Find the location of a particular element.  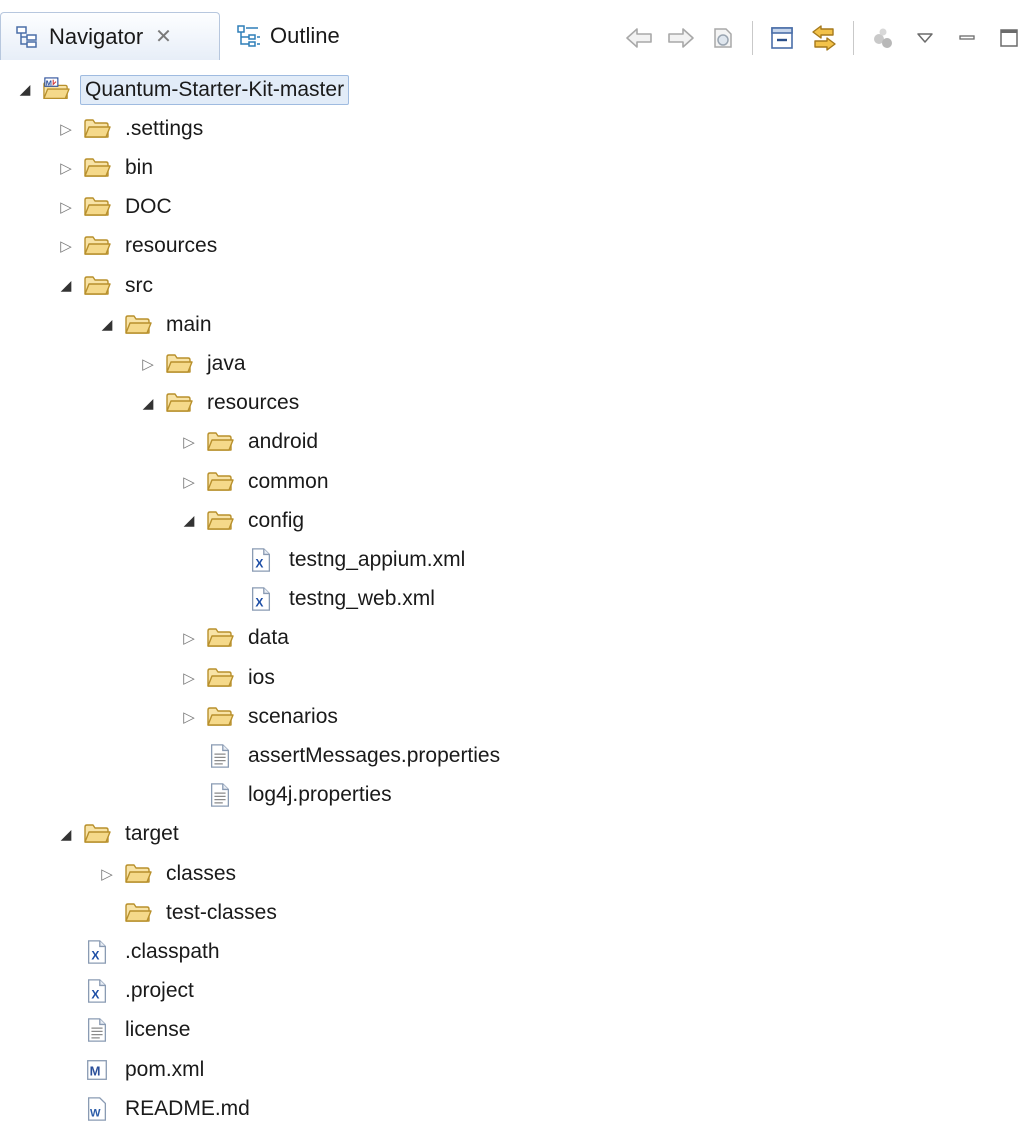

back-button is located at coordinates (639, 38).